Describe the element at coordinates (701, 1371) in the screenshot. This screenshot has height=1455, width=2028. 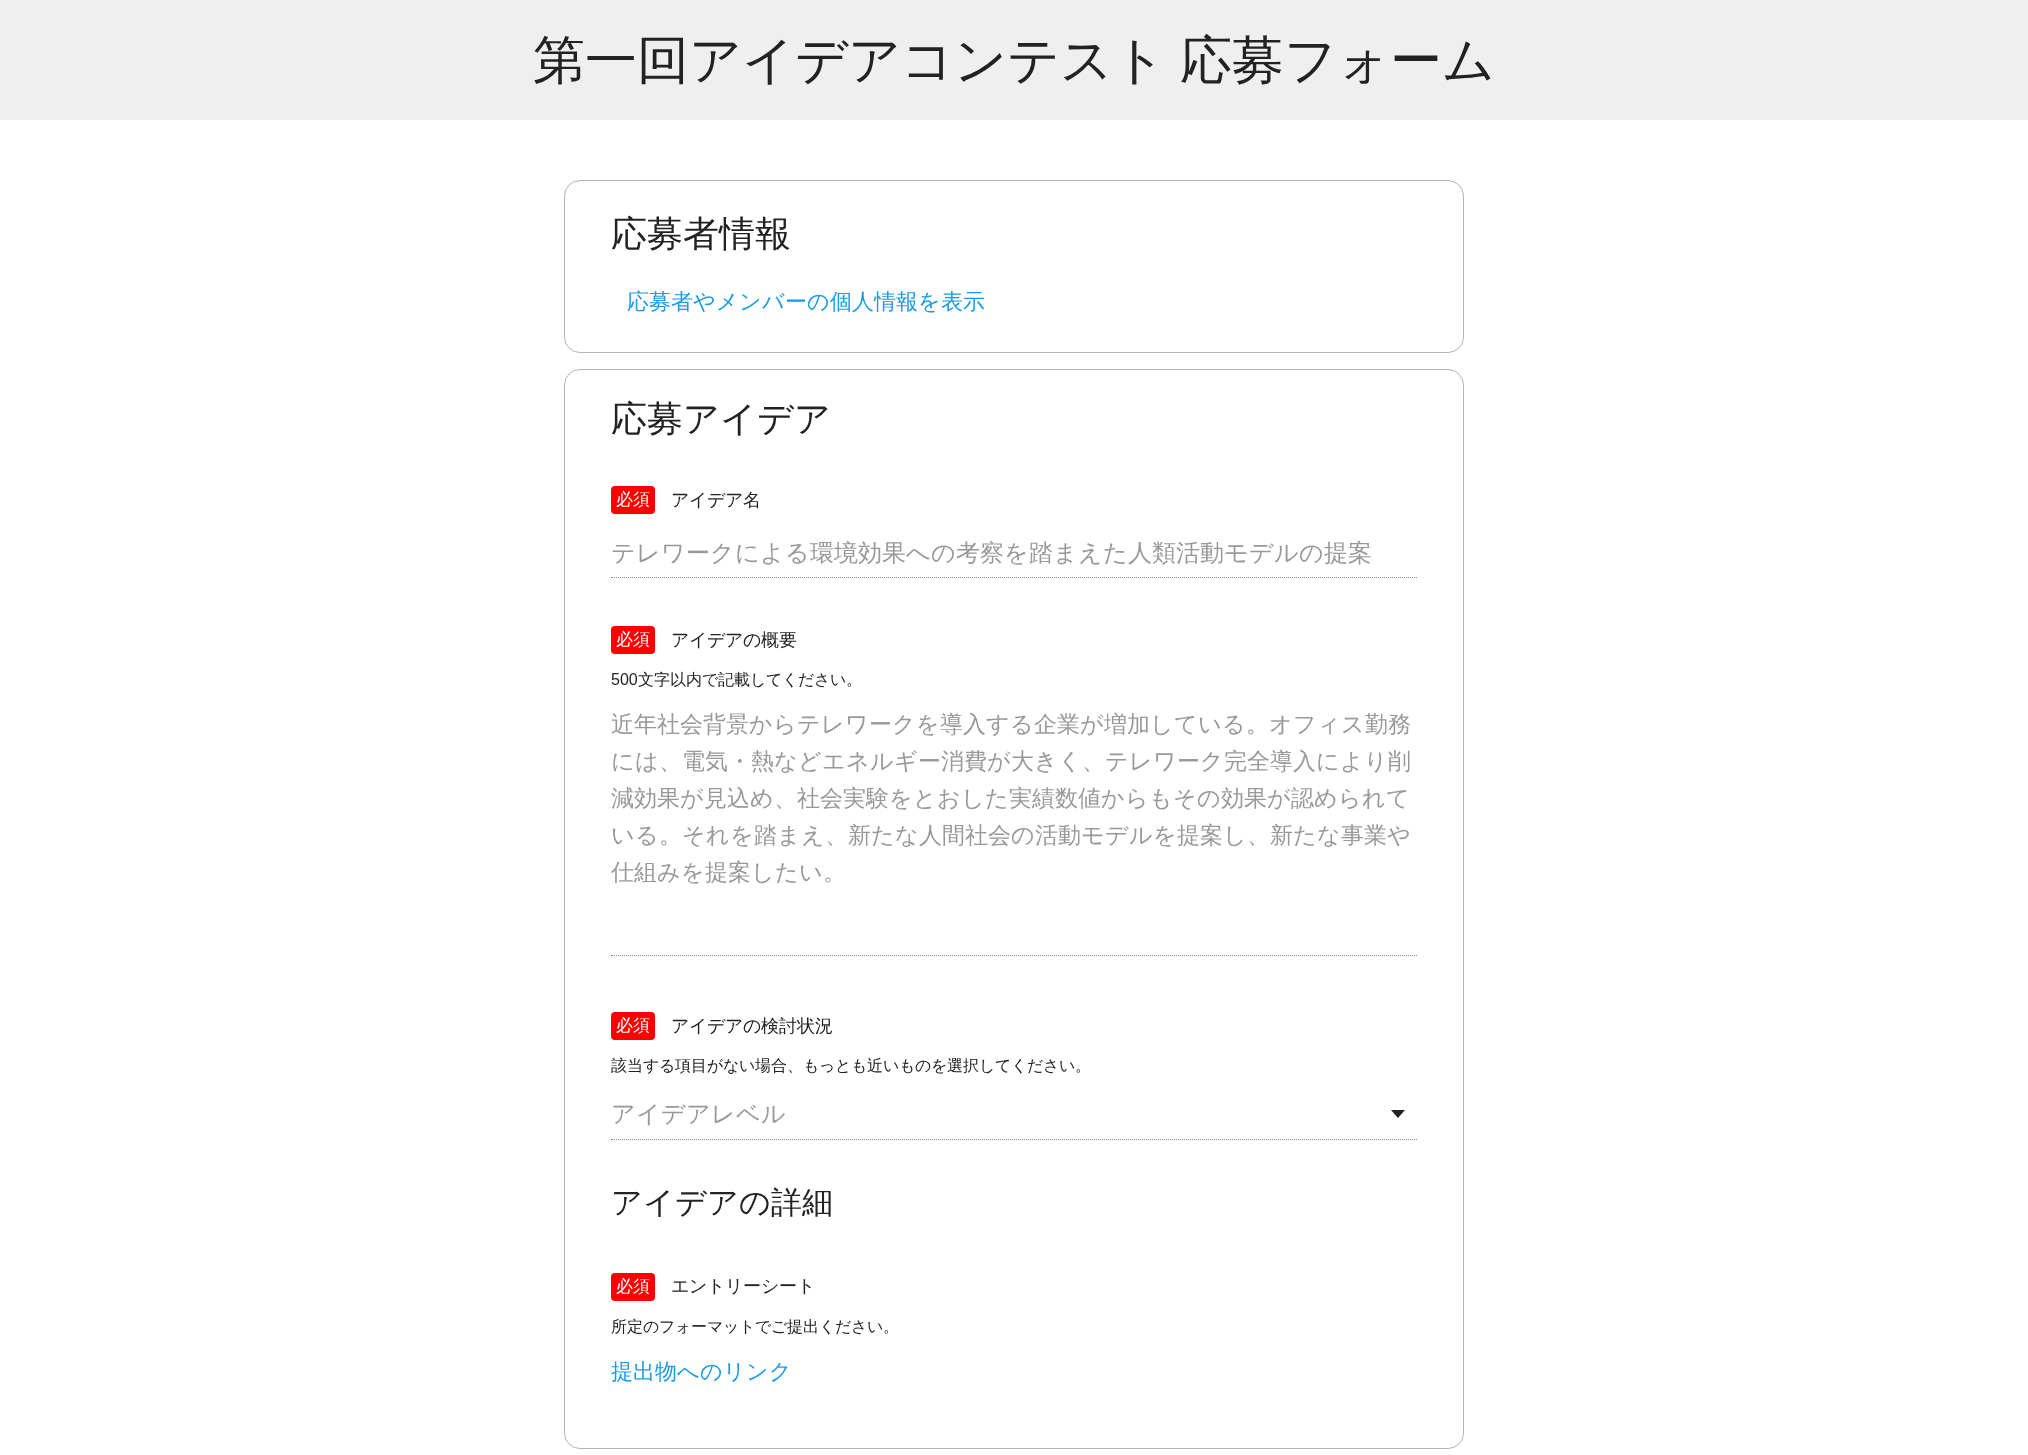
I see `submission-link: 提出物へのリンク` at that location.